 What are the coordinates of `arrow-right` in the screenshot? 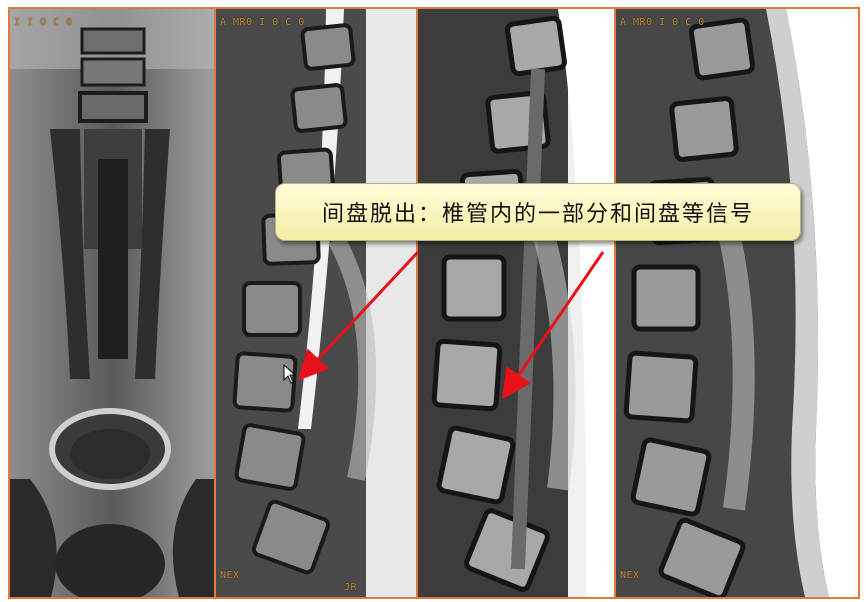 It's located at (553, 325).